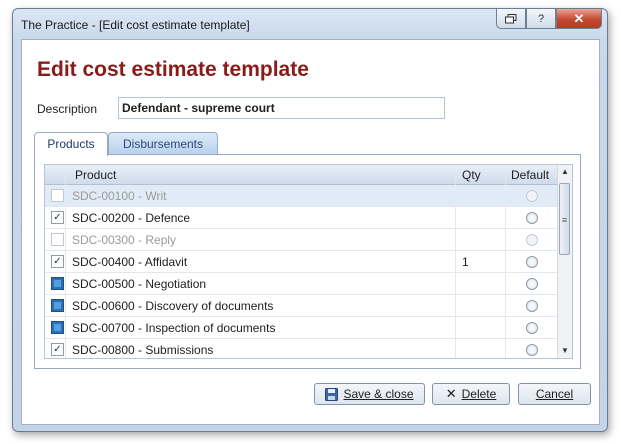 The image size is (621, 444). I want to click on table-row: SDC-00300 - Reply, so click(301, 240).